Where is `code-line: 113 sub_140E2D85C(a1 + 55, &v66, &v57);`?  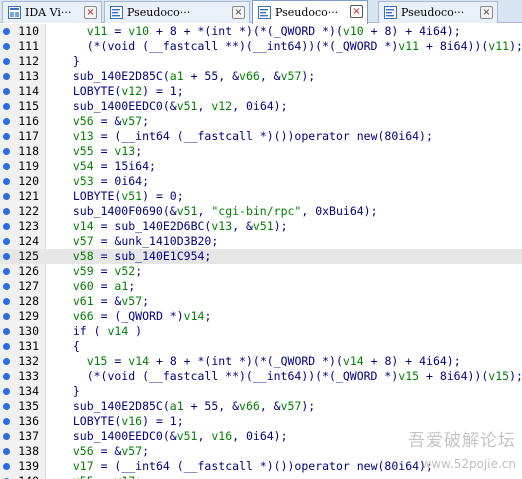
code-line: 113 sub_140E2D85C(a1 + 55, &v66, &v57); is located at coordinates (261, 76).